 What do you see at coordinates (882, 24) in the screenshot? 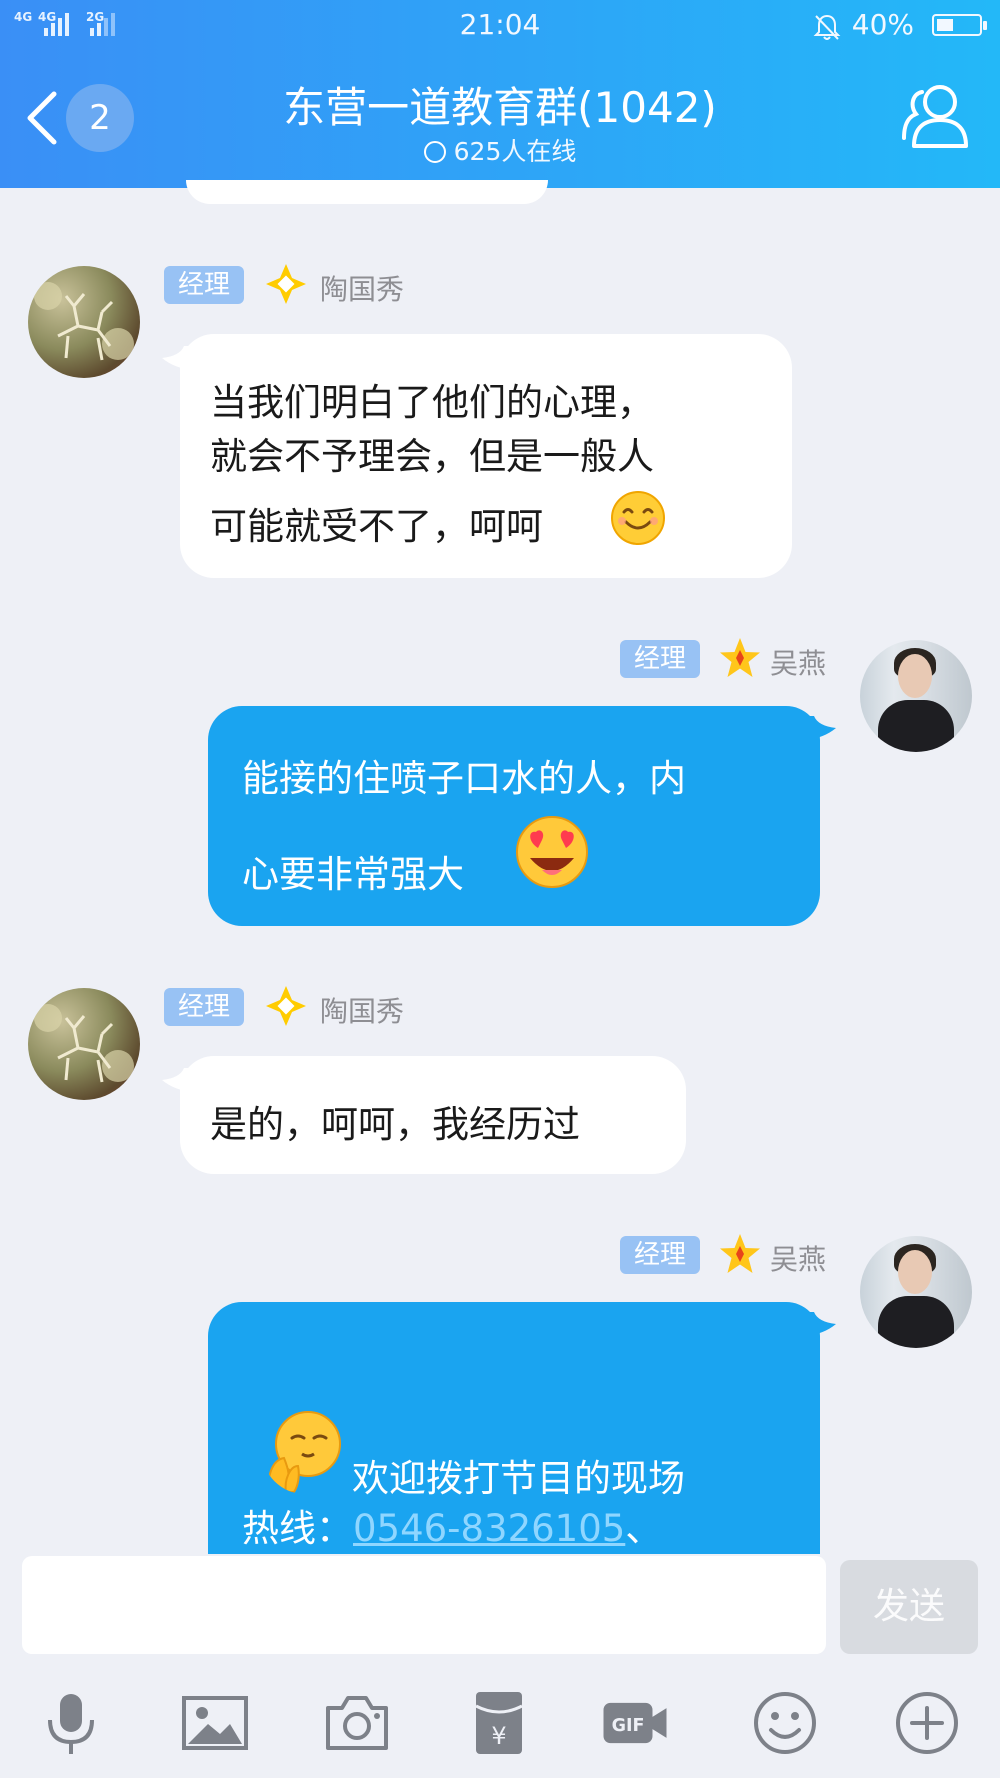
I see `battery-percent: 40%` at bounding box center [882, 24].